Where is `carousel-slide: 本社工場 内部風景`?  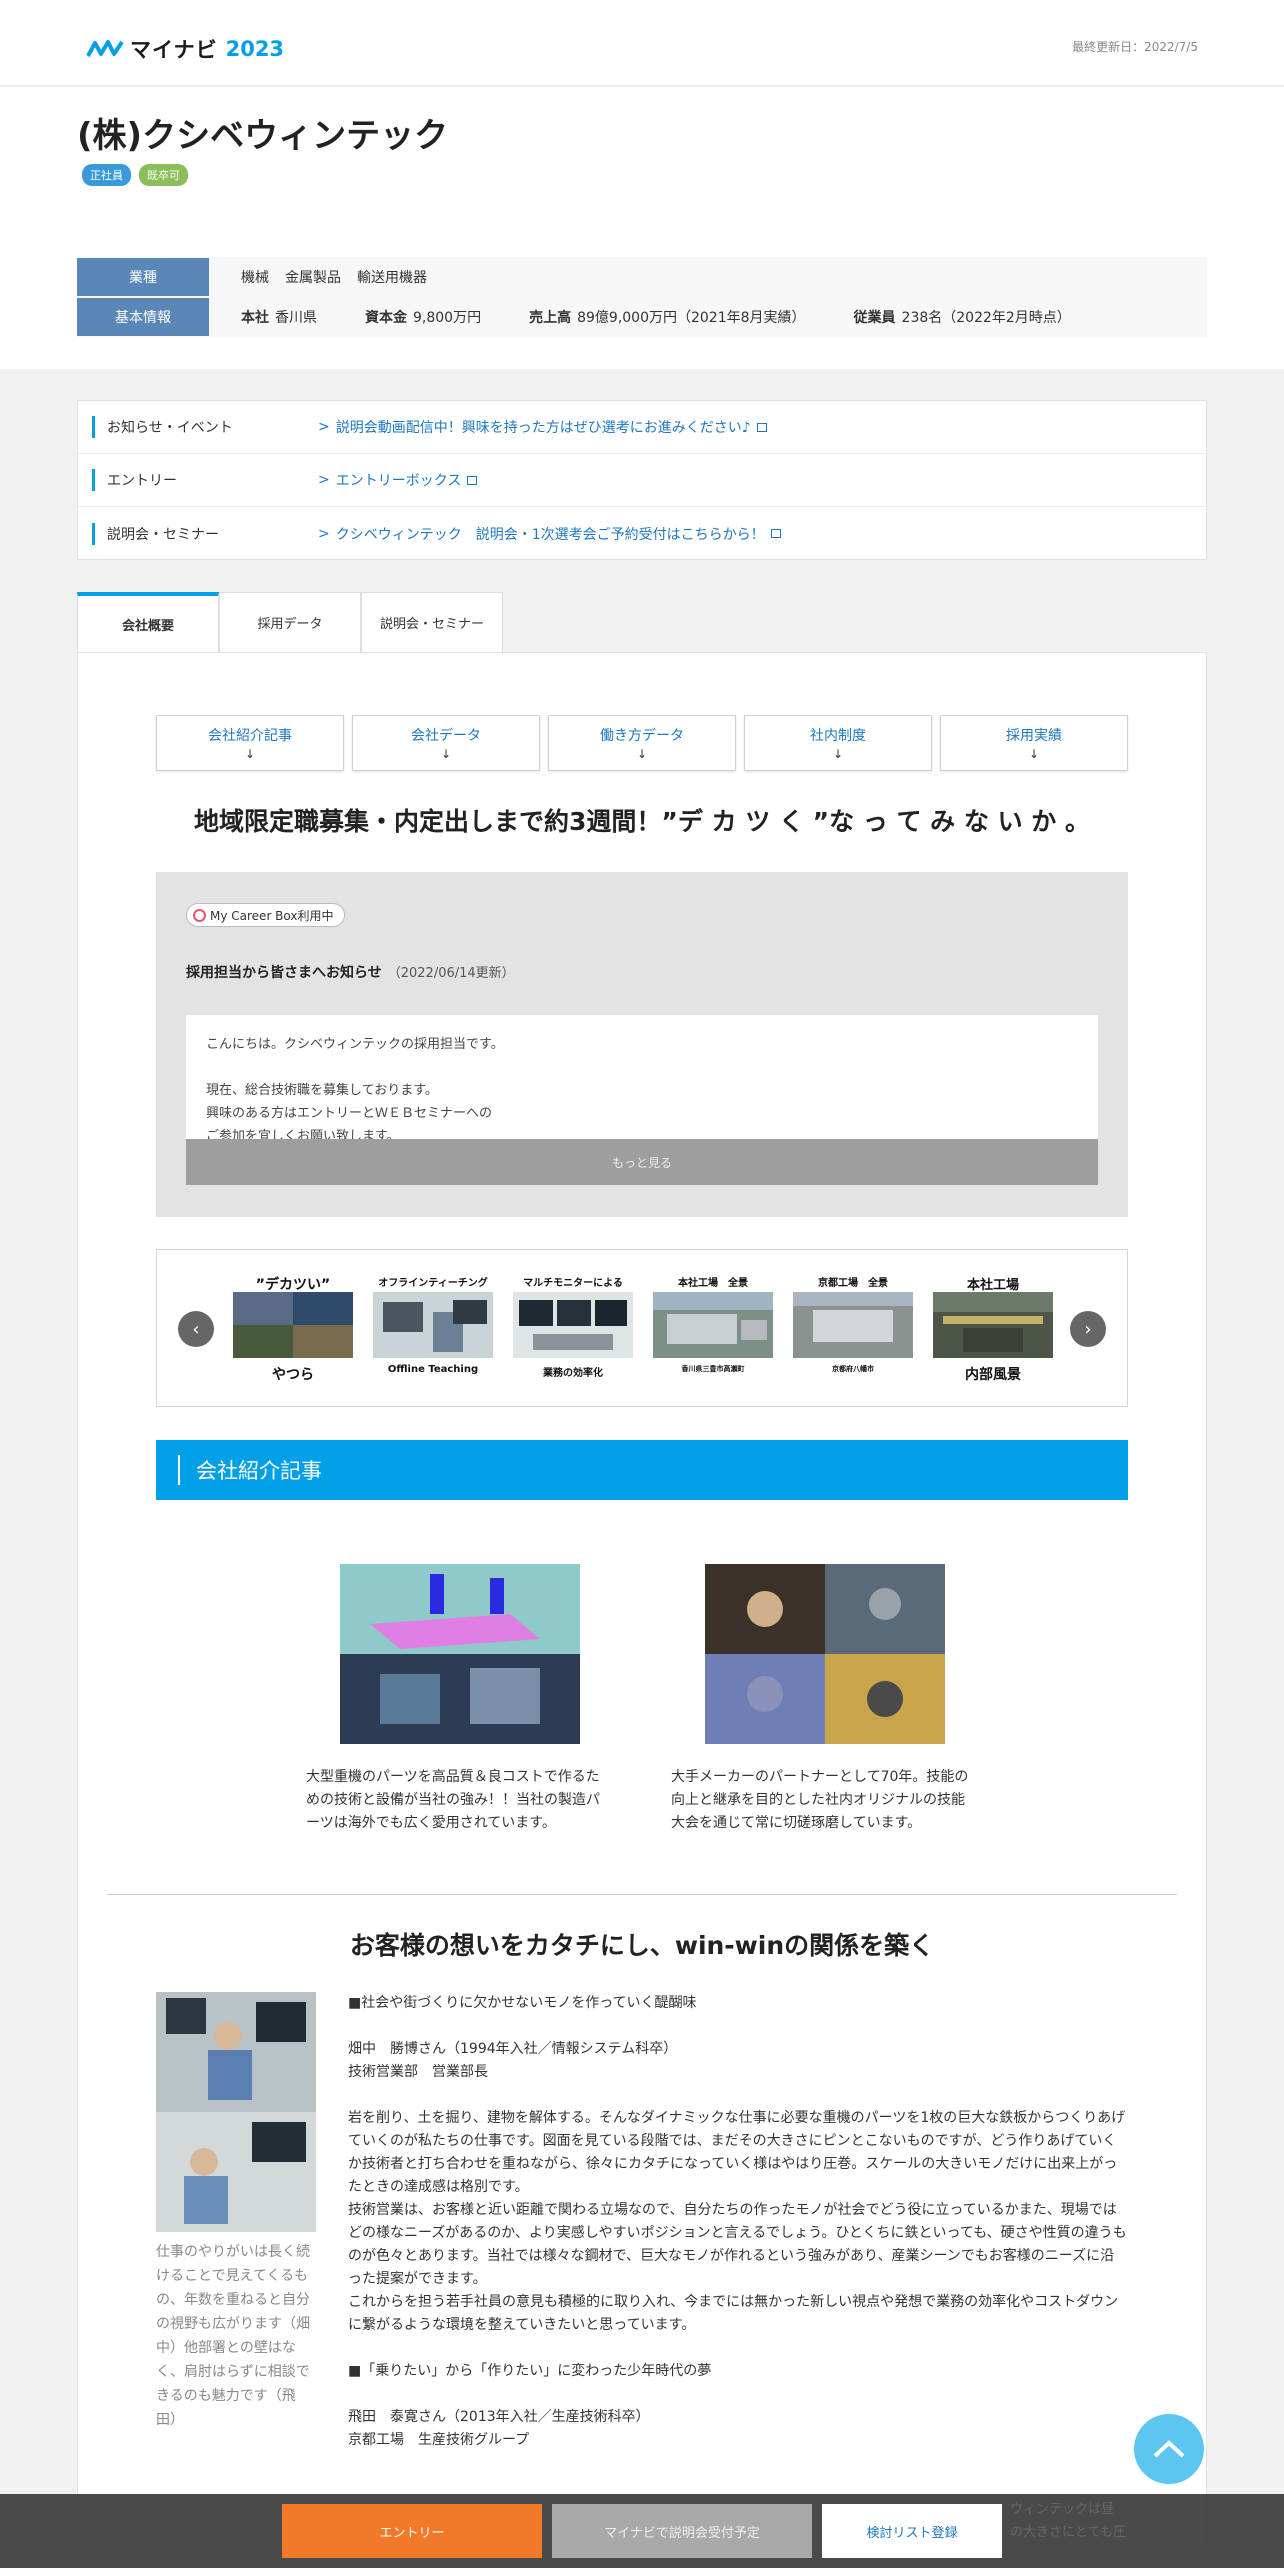 carousel-slide: 本社工場 内部風景 is located at coordinates (993, 1330).